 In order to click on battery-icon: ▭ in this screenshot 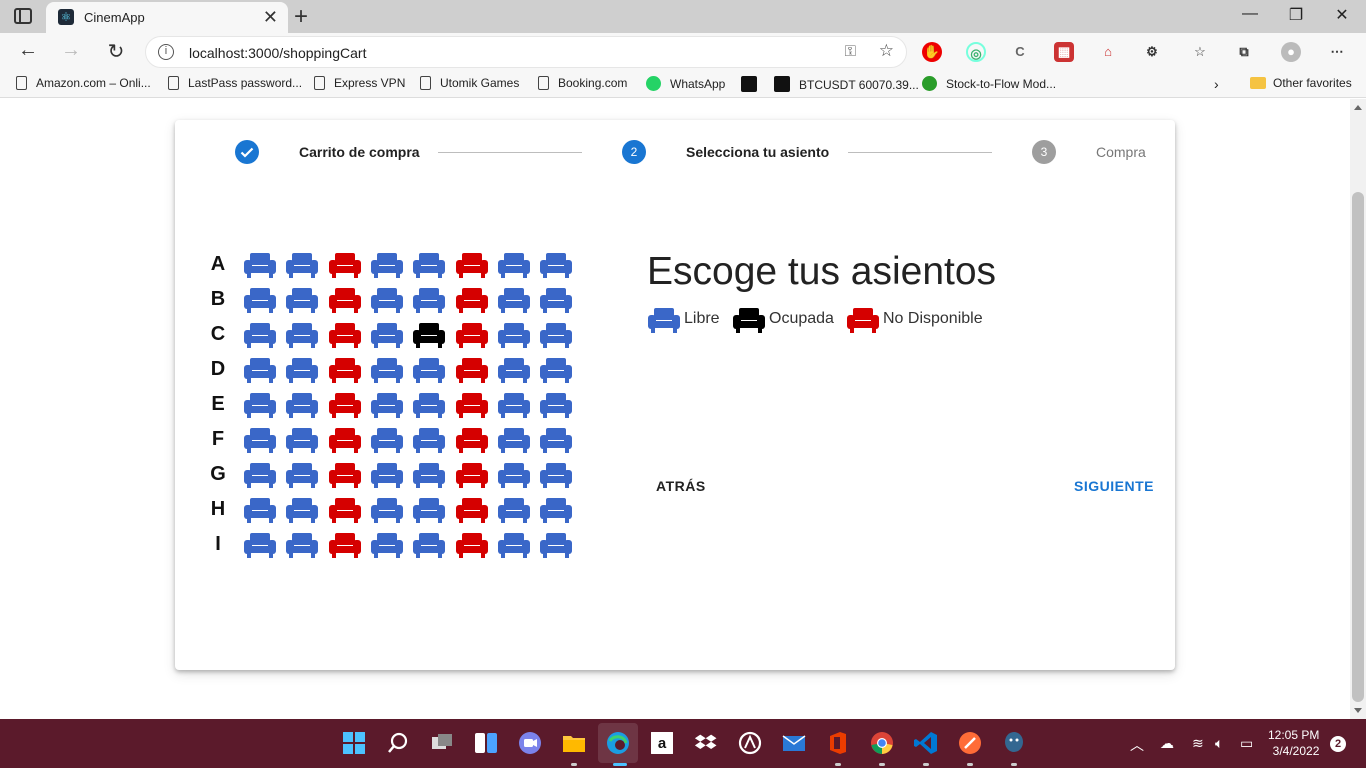, I will do `click(1246, 743)`.